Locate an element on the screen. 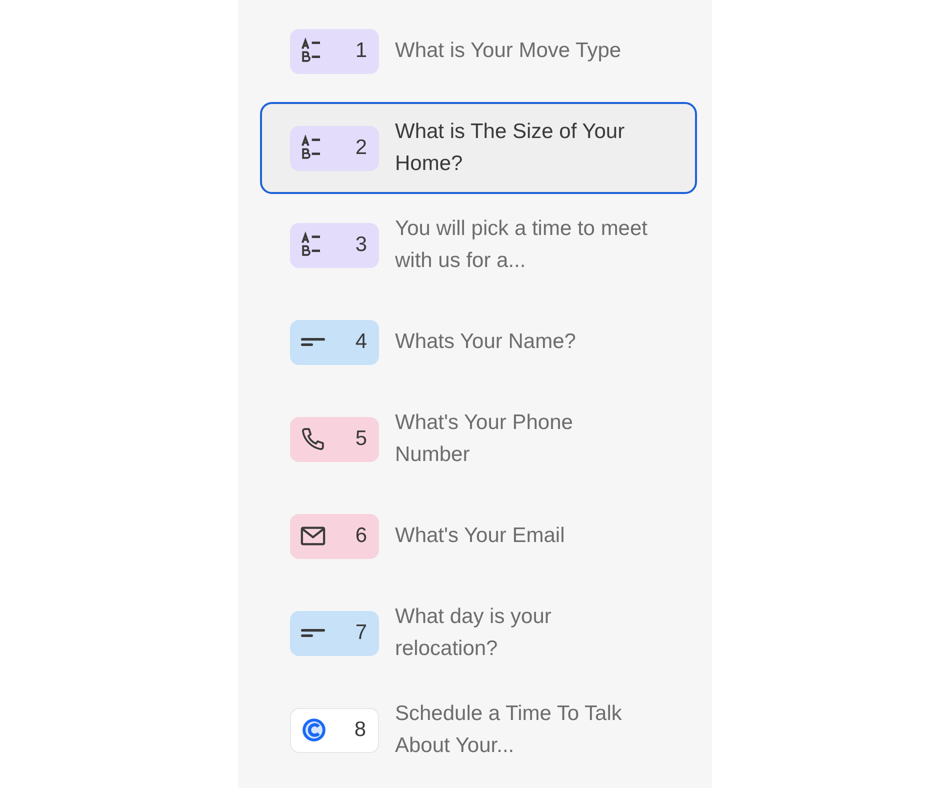 The height and width of the screenshot is (788, 940). question-number: 1 is located at coordinates (361, 51).